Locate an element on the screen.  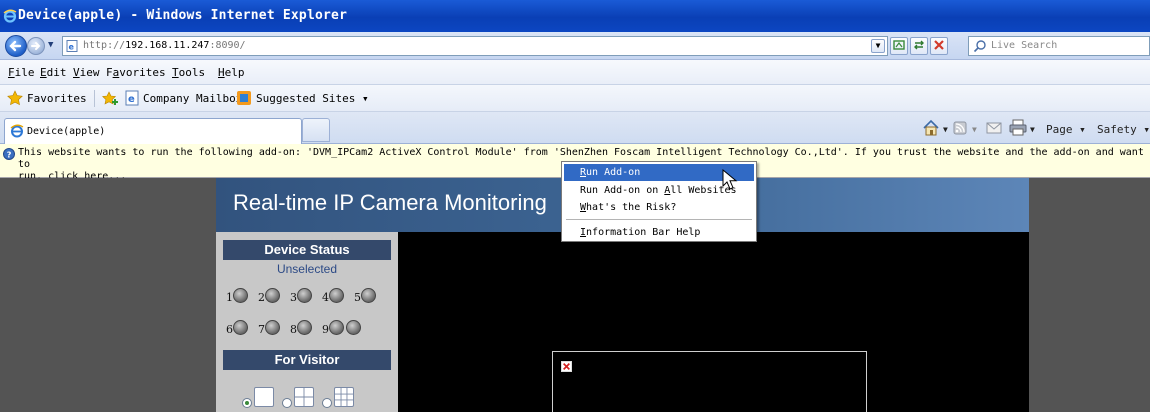
layout-9-radio is located at coordinates (327, 403).